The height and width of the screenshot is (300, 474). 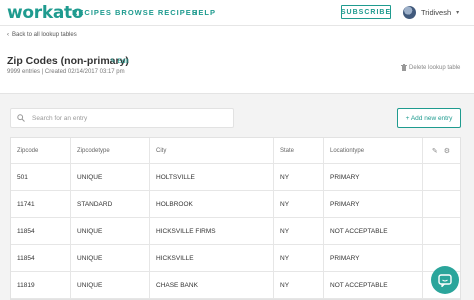 I want to click on chat-button, so click(x=445, y=280).